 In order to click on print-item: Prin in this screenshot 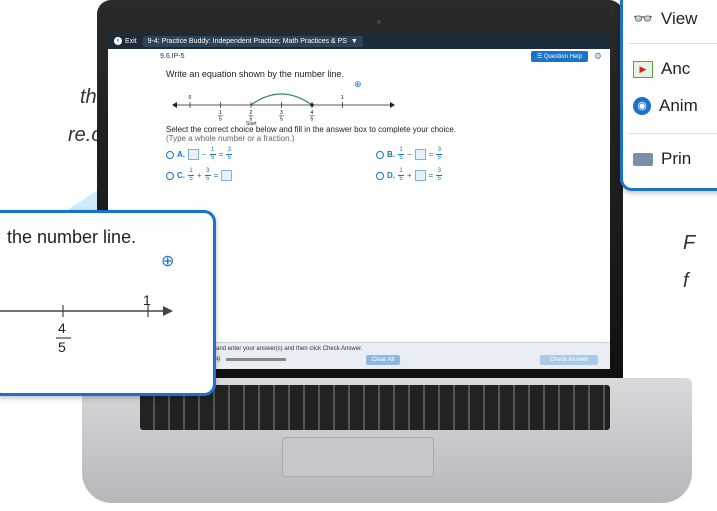, I will do `click(662, 159)`.